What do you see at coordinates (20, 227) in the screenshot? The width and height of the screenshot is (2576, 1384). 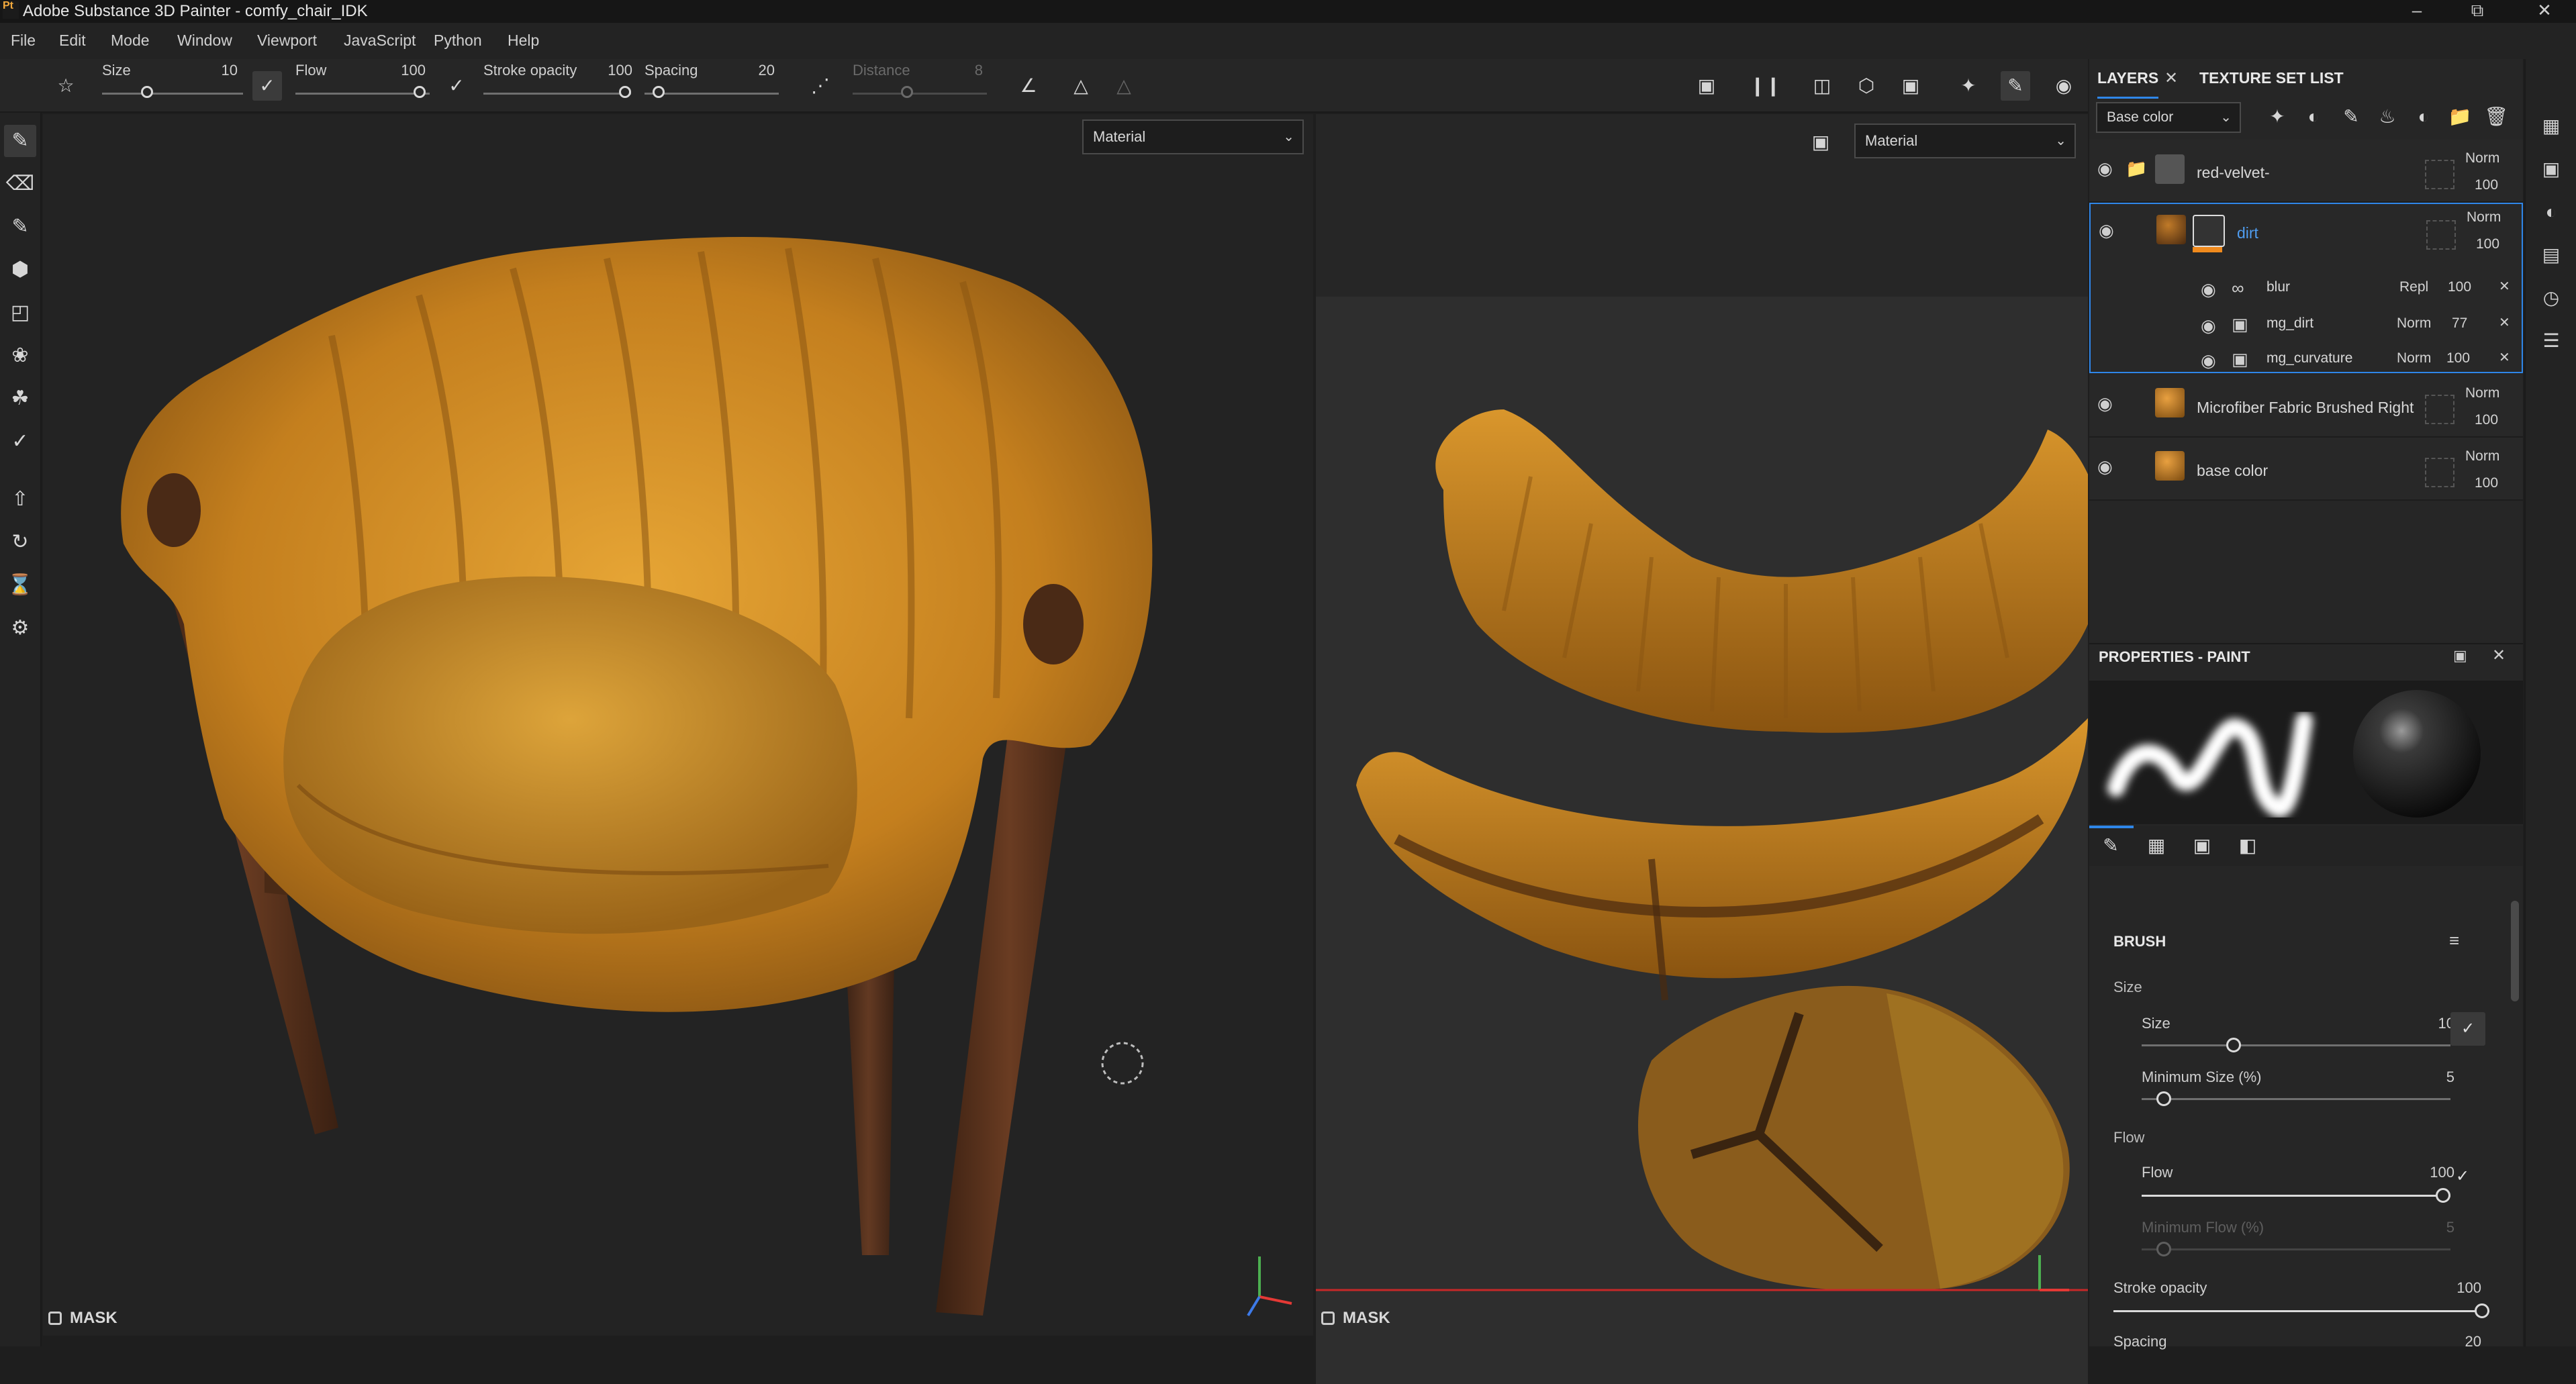 I see `projection-icon: ✎` at bounding box center [20, 227].